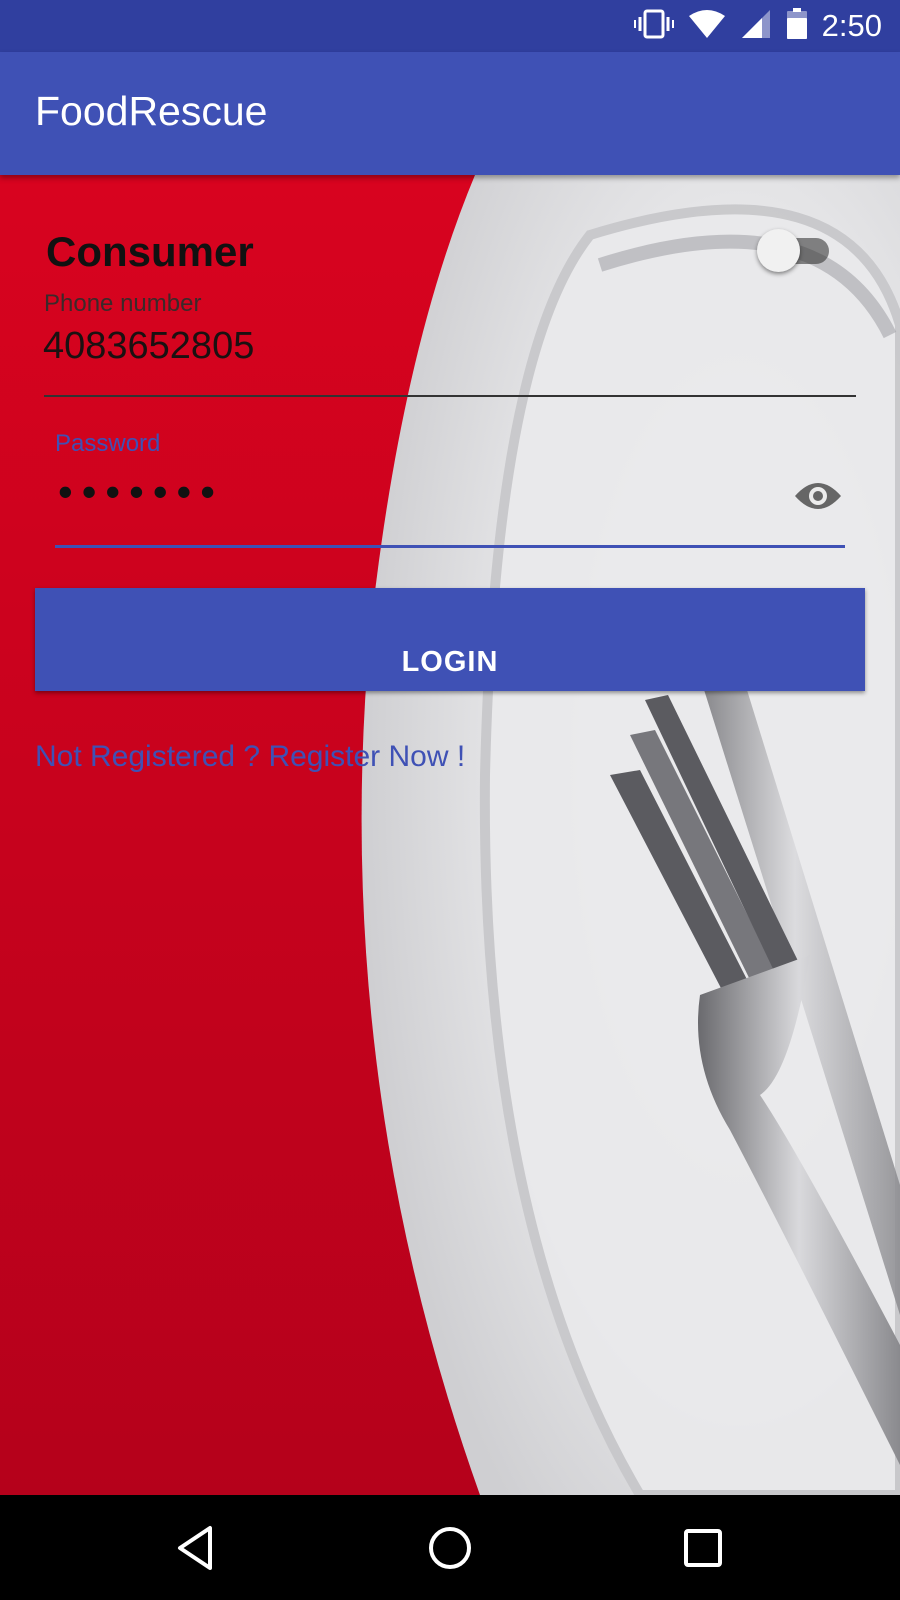 This screenshot has height=1600, width=900. I want to click on status-time: 2:50, so click(851, 25).